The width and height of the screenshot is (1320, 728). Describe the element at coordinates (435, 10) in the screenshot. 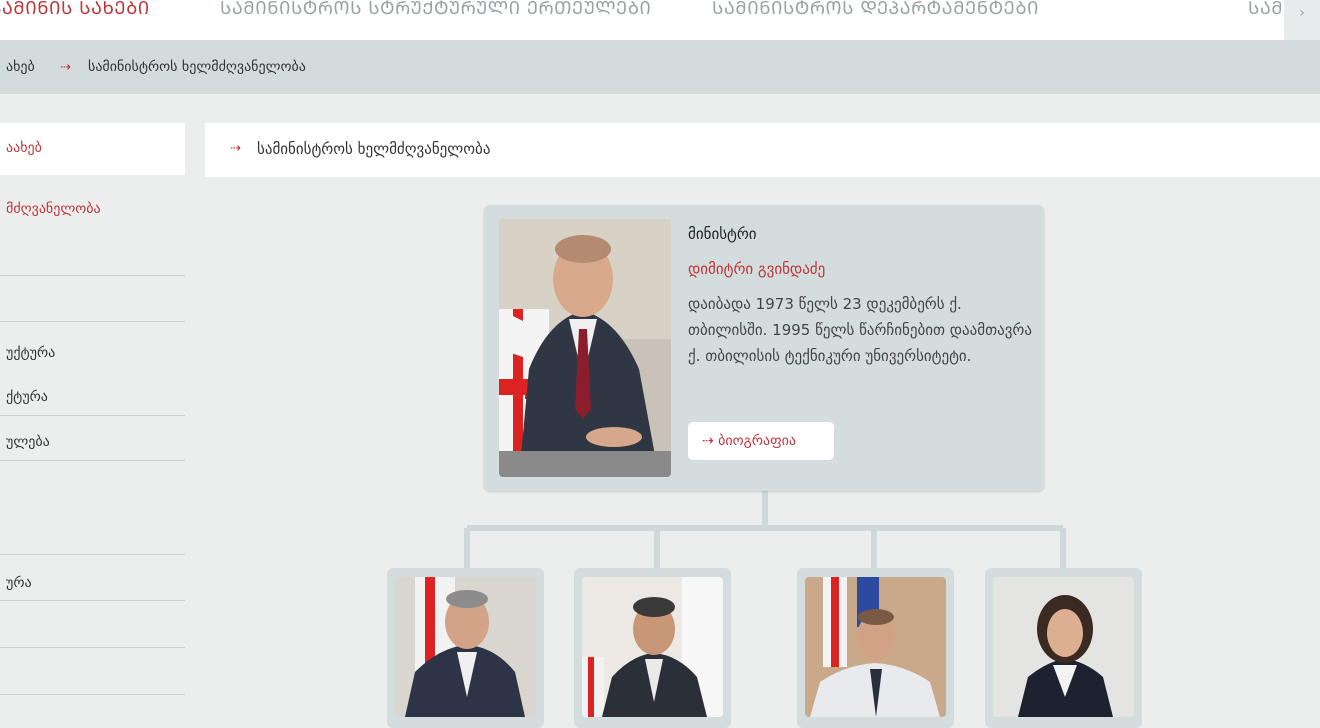

I see `nav-item-structural-units: ᲡᲐᲛᲘᲜᲘᲡᲢᲠᲝᲡ ᲡᲢᲠᲣᲥᲢᲣᲠᲣᲚᲘ ᲔᲠᲗᲔᲣᲚᲔᲑᲘ` at that location.